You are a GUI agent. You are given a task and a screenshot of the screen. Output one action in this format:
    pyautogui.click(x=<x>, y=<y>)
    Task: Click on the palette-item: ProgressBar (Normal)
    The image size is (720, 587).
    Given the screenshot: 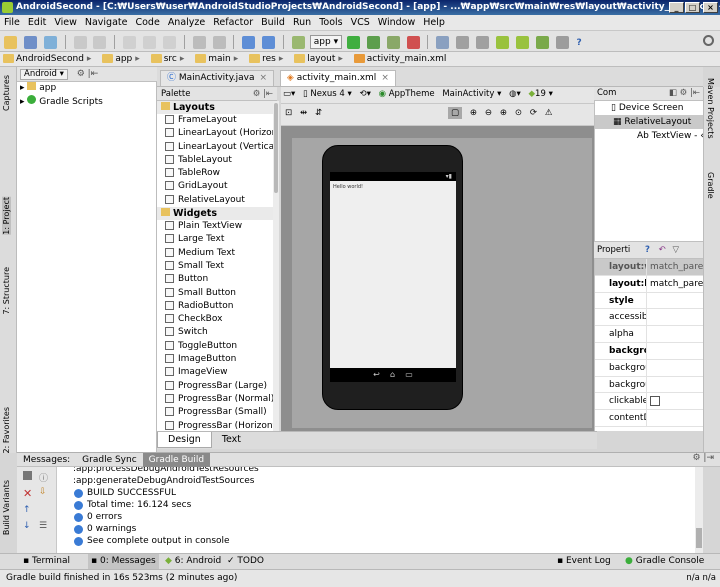 What is the action you would take?
    pyautogui.click(x=216, y=399)
    